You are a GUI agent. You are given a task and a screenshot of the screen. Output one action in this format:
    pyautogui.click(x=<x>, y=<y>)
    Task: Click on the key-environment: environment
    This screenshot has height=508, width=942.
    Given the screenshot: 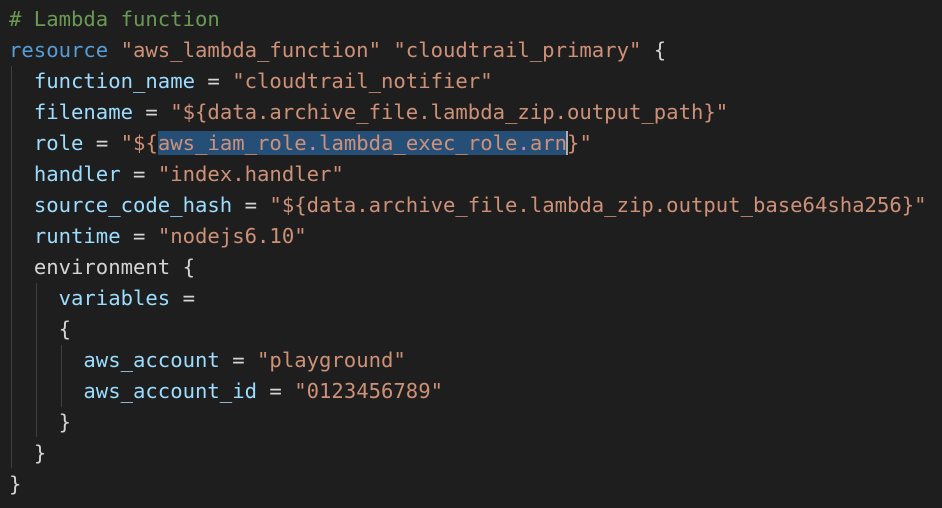 What is the action you would take?
    pyautogui.click(x=102, y=267)
    